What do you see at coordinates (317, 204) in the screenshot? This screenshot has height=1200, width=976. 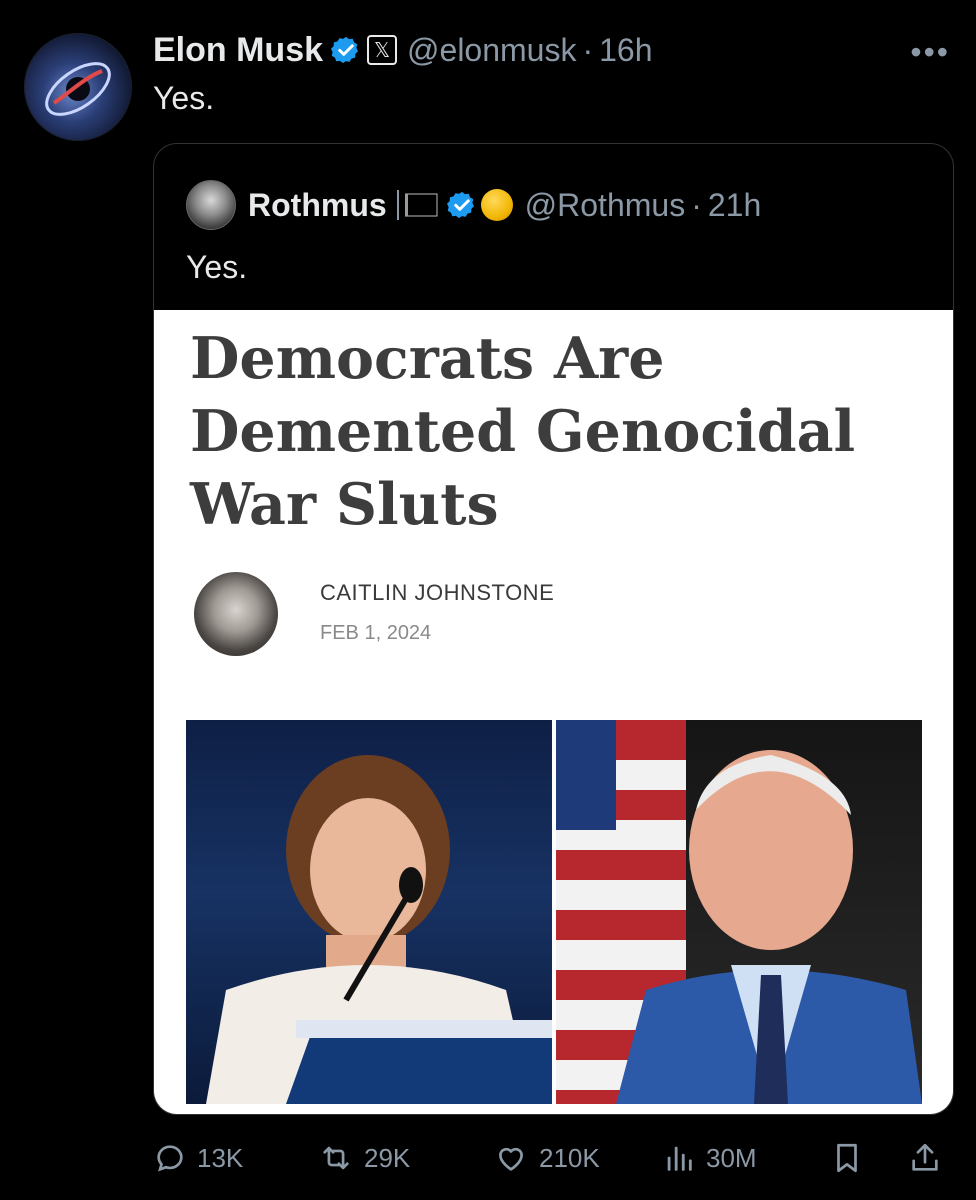 I see `quoted-author-name: Rothmus` at bounding box center [317, 204].